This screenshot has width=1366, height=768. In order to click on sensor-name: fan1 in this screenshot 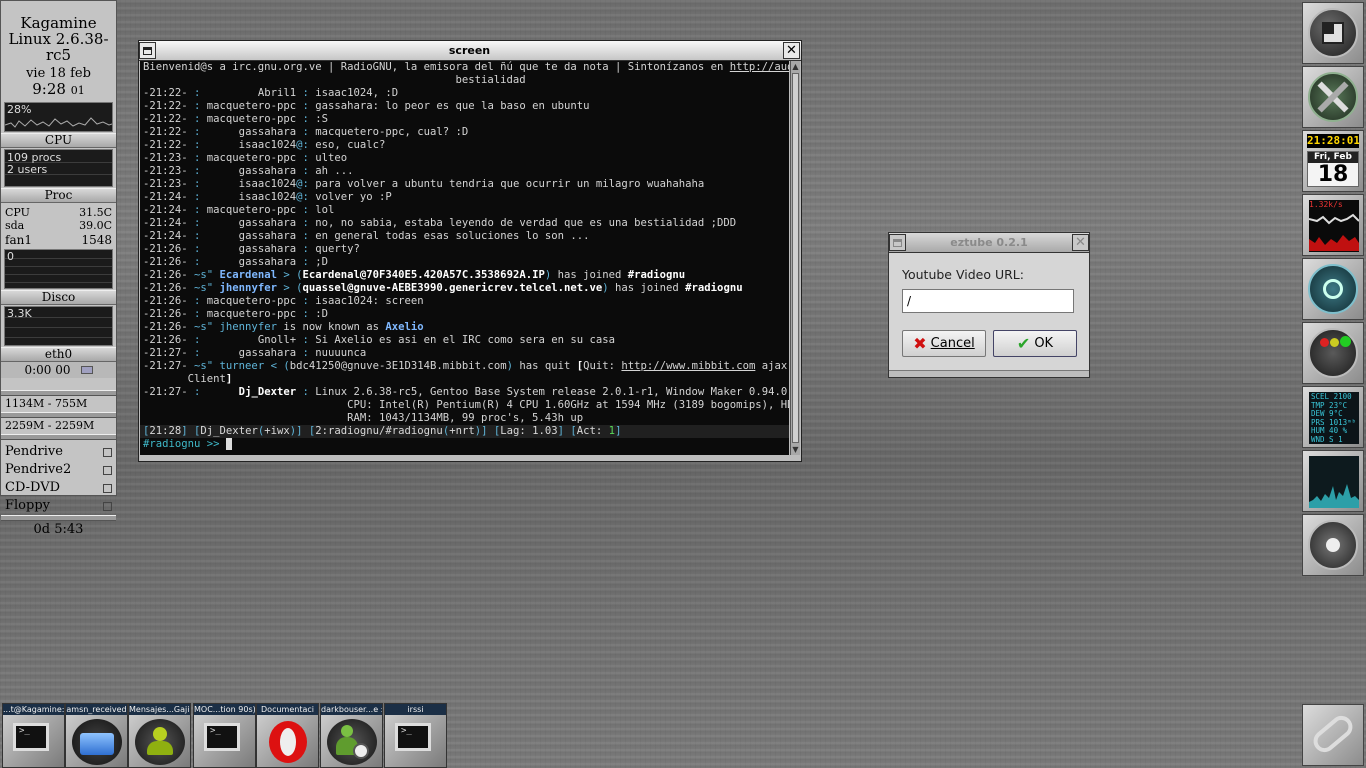, I will do `click(18, 240)`.